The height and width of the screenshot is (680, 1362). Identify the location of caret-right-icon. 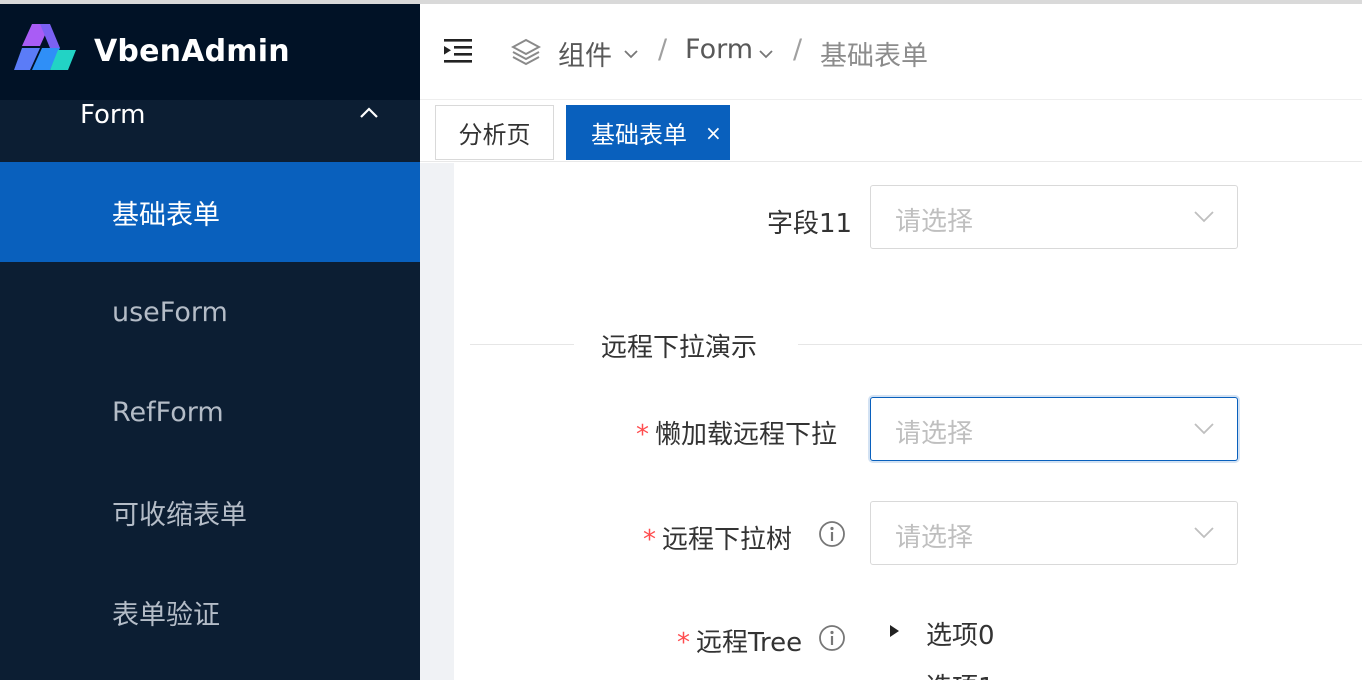
(894, 631).